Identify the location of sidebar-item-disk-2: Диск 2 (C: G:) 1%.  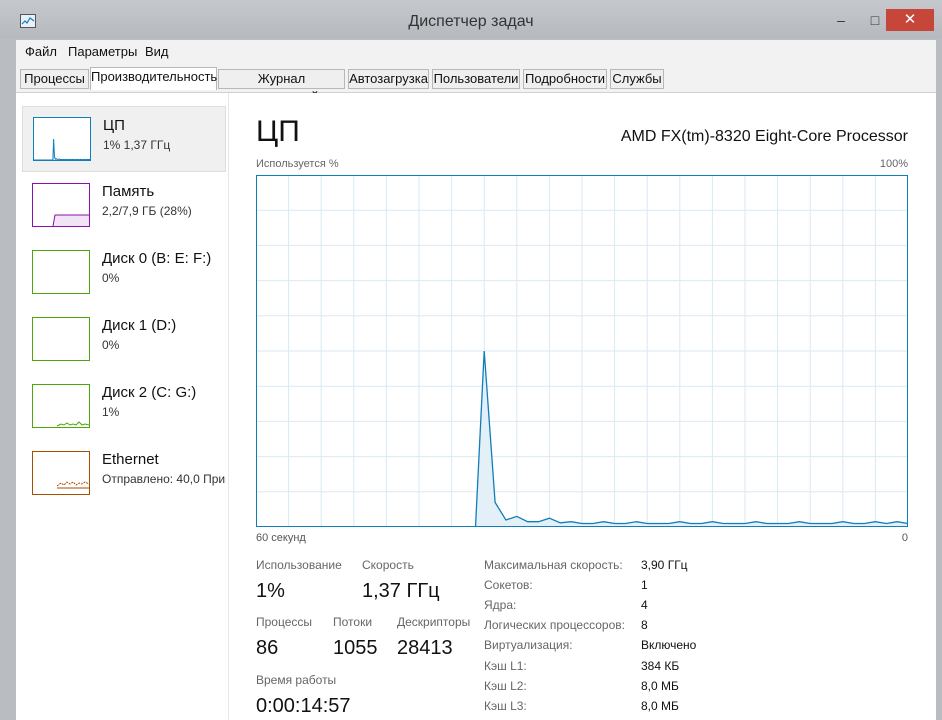
(124, 407).